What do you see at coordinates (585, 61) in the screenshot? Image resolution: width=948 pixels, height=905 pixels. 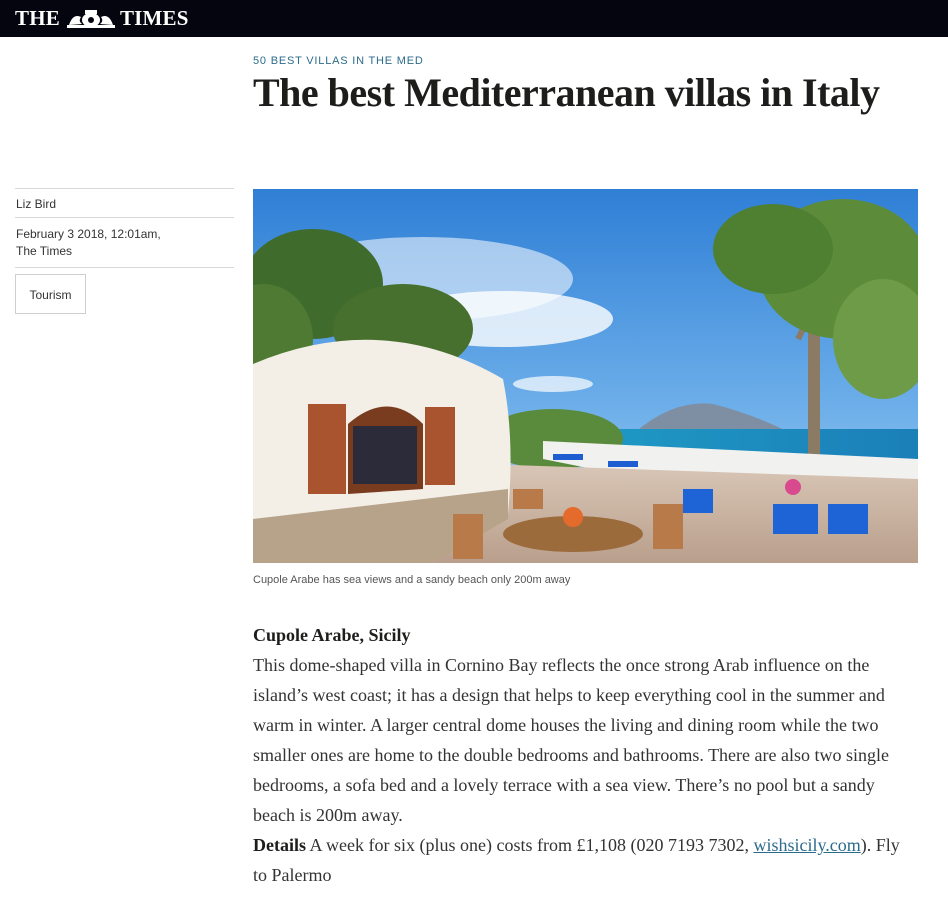 I see `article-flag: 50 BEST VILLAS IN THE MED` at bounding box center [585, 61].